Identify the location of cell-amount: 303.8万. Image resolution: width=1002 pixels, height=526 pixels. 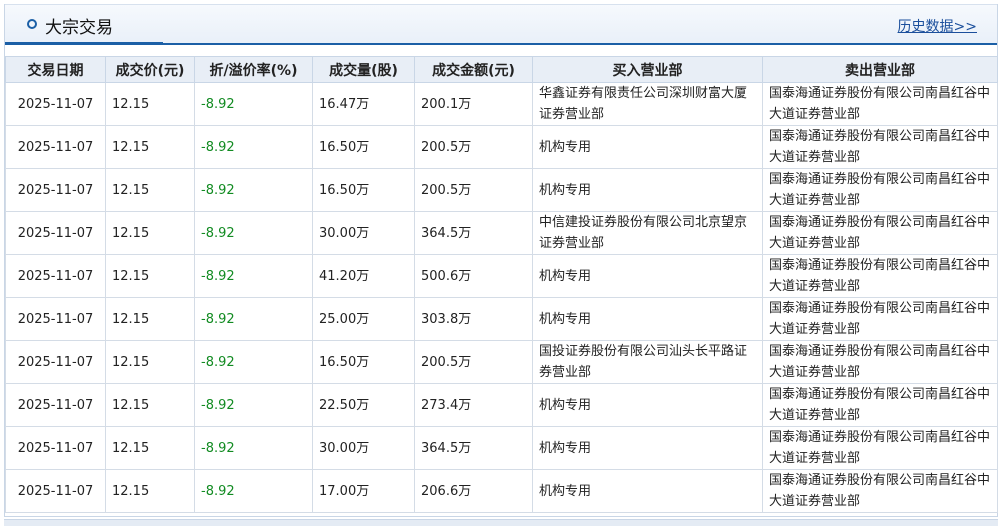
(473, 319).